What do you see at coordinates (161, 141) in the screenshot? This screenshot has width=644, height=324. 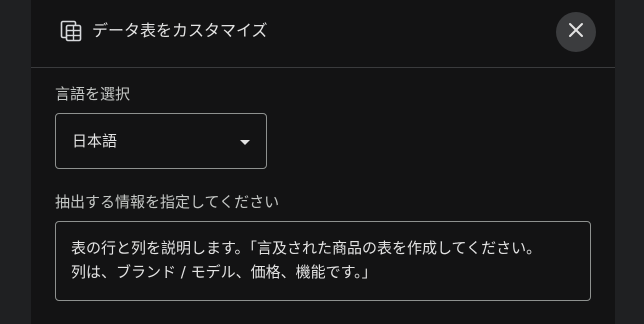 I see `language-select: 日本語` at bounding box center [161, 141].